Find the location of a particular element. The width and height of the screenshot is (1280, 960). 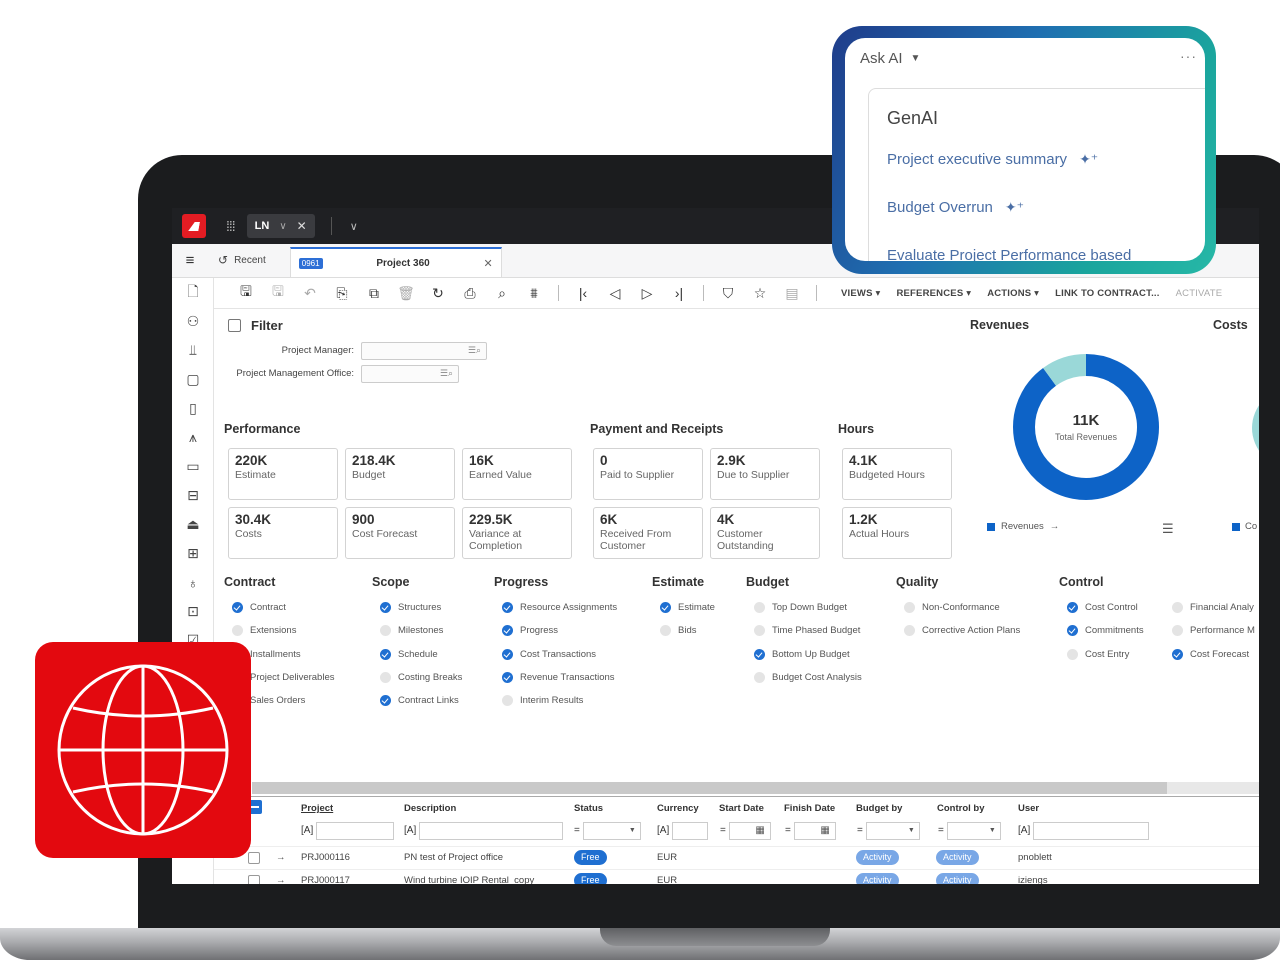

filter-start-date: =▦ is located at coordinates (745, 830).